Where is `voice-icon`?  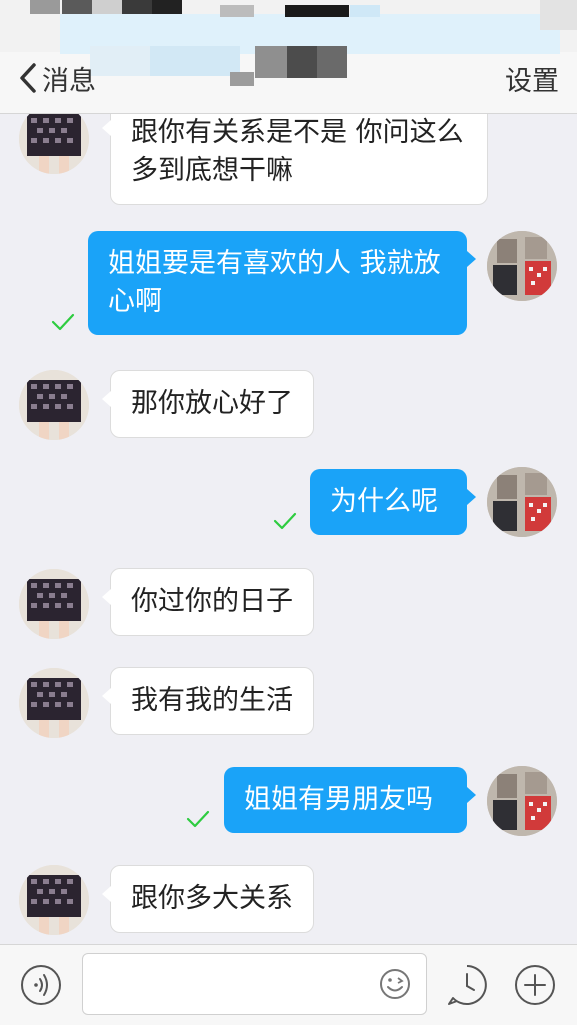
voice-icon is located at coordinates (41, 985).